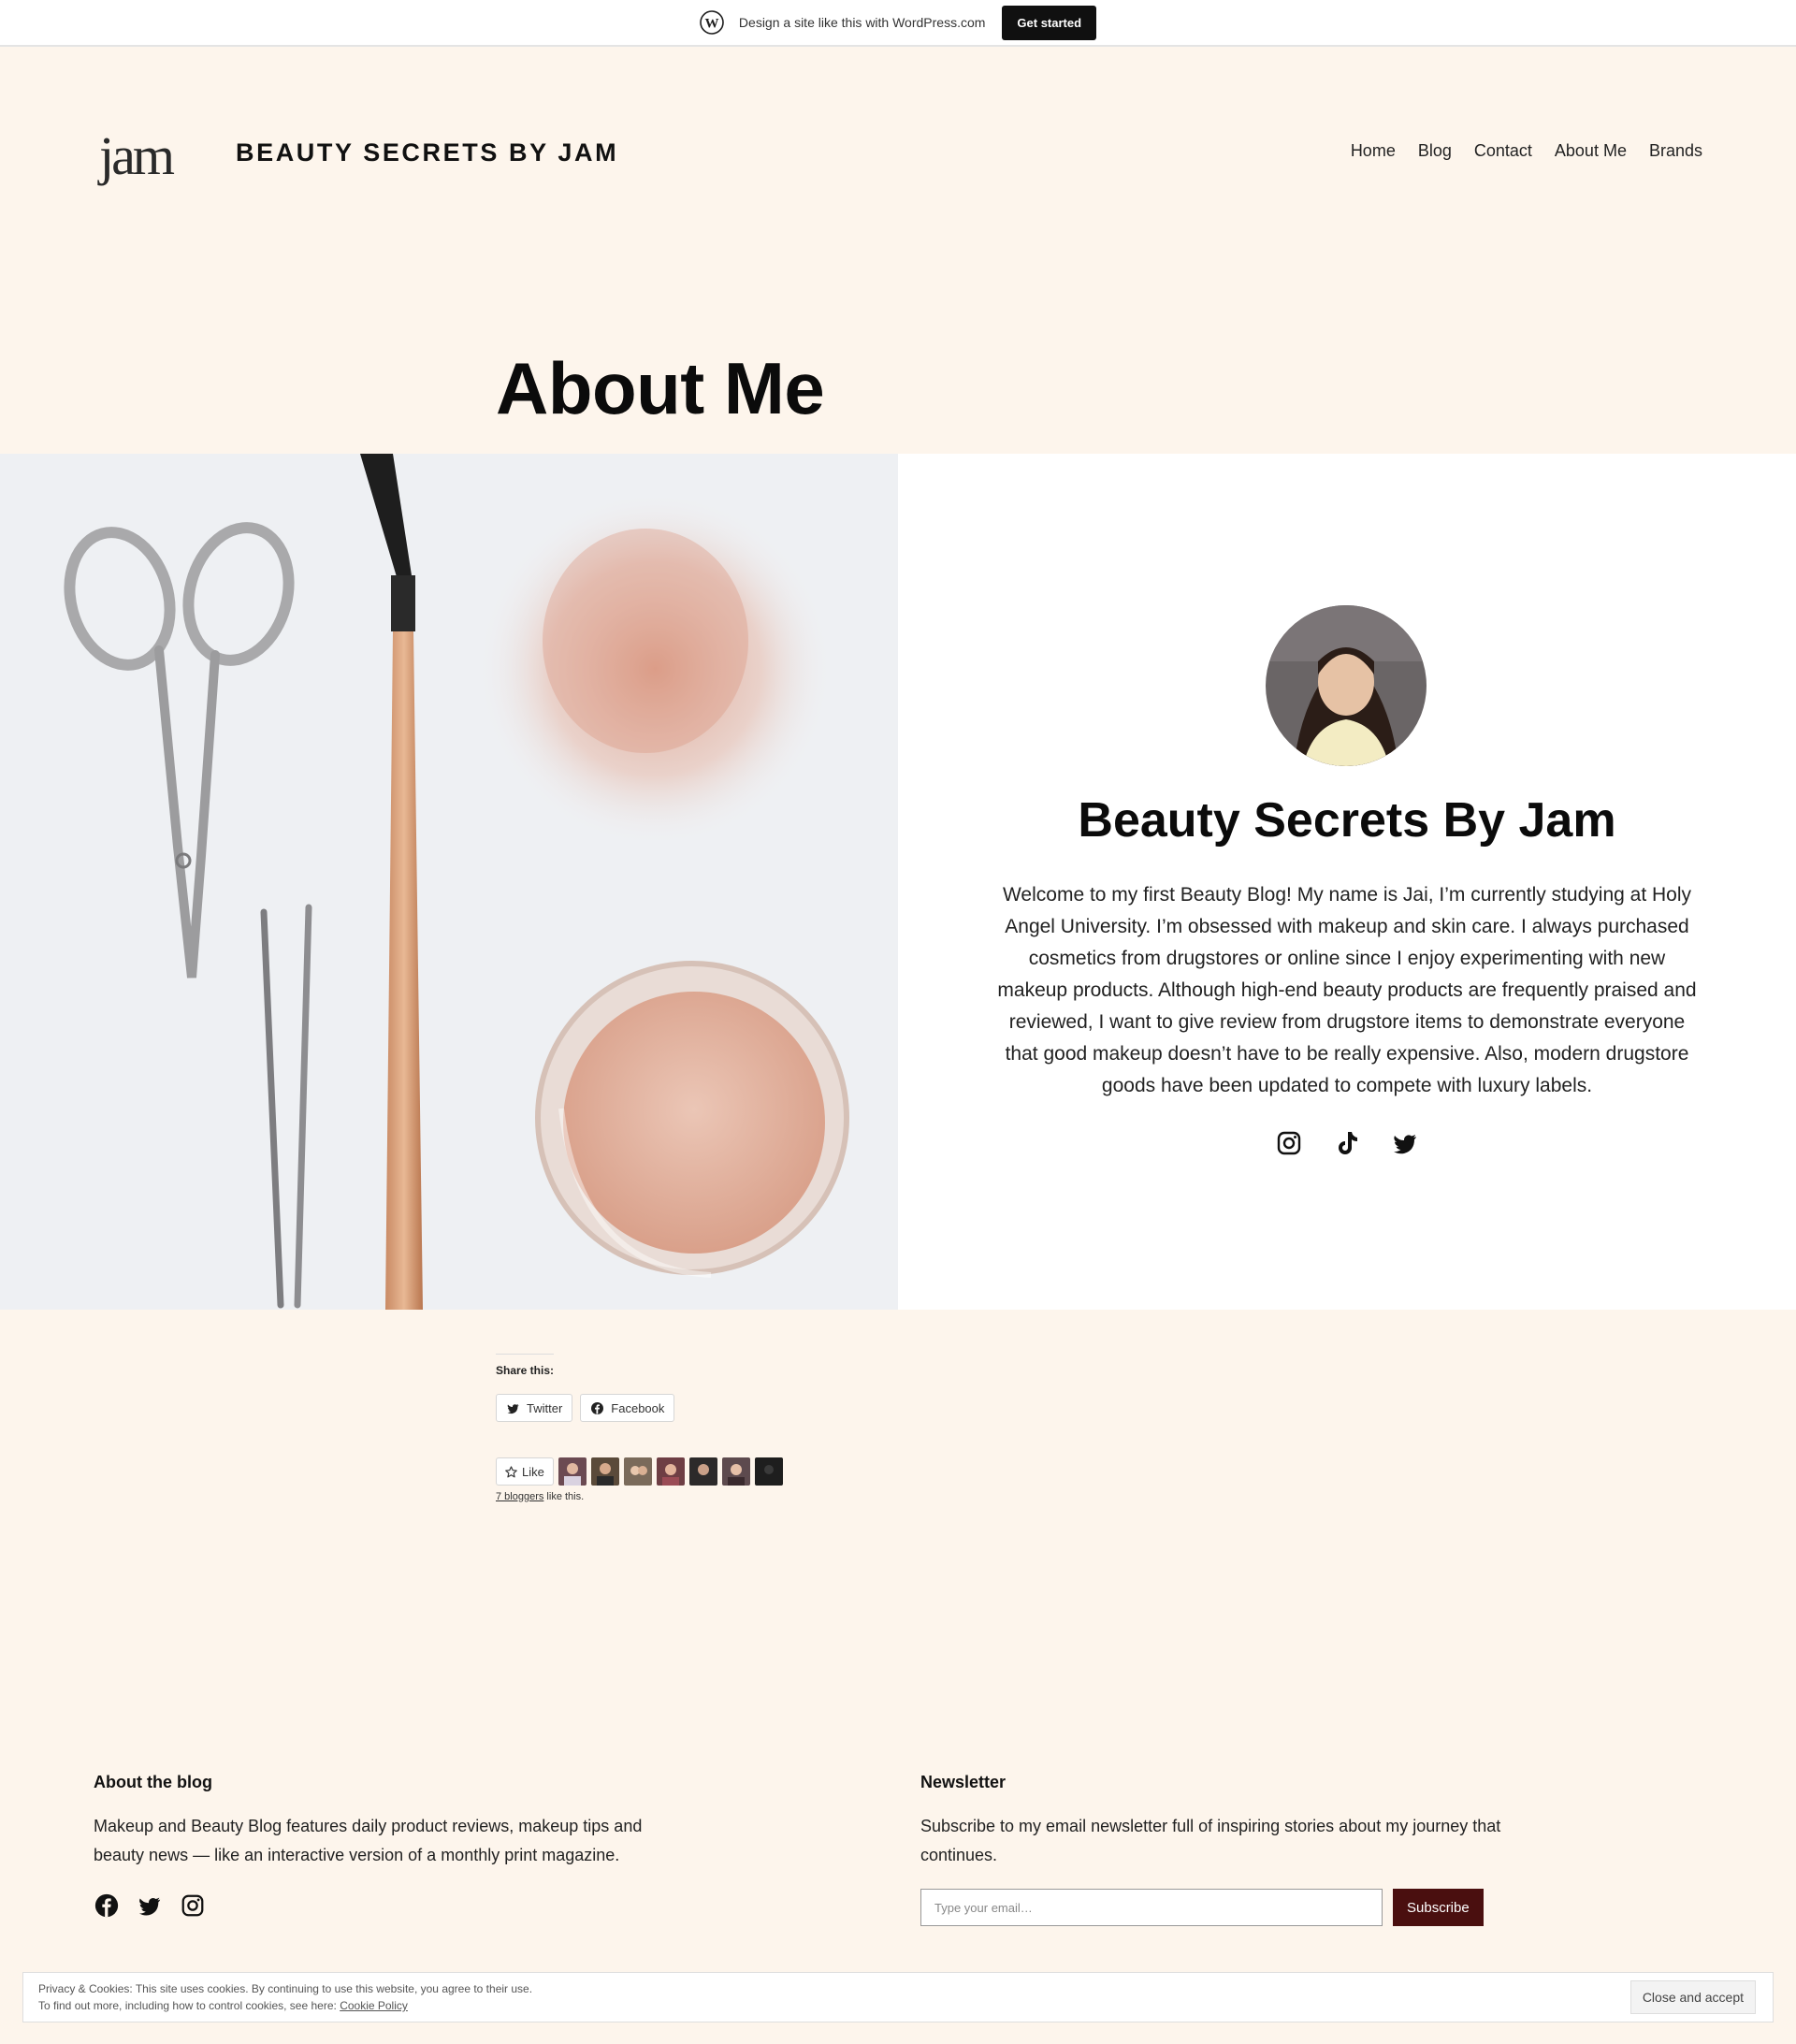 The width and height of the screenshot is (1796, 2044). Describe the element at coordinates (1692, 1997) in the screenshot. I see `close-and-accept-button: Close and accept` at that location.